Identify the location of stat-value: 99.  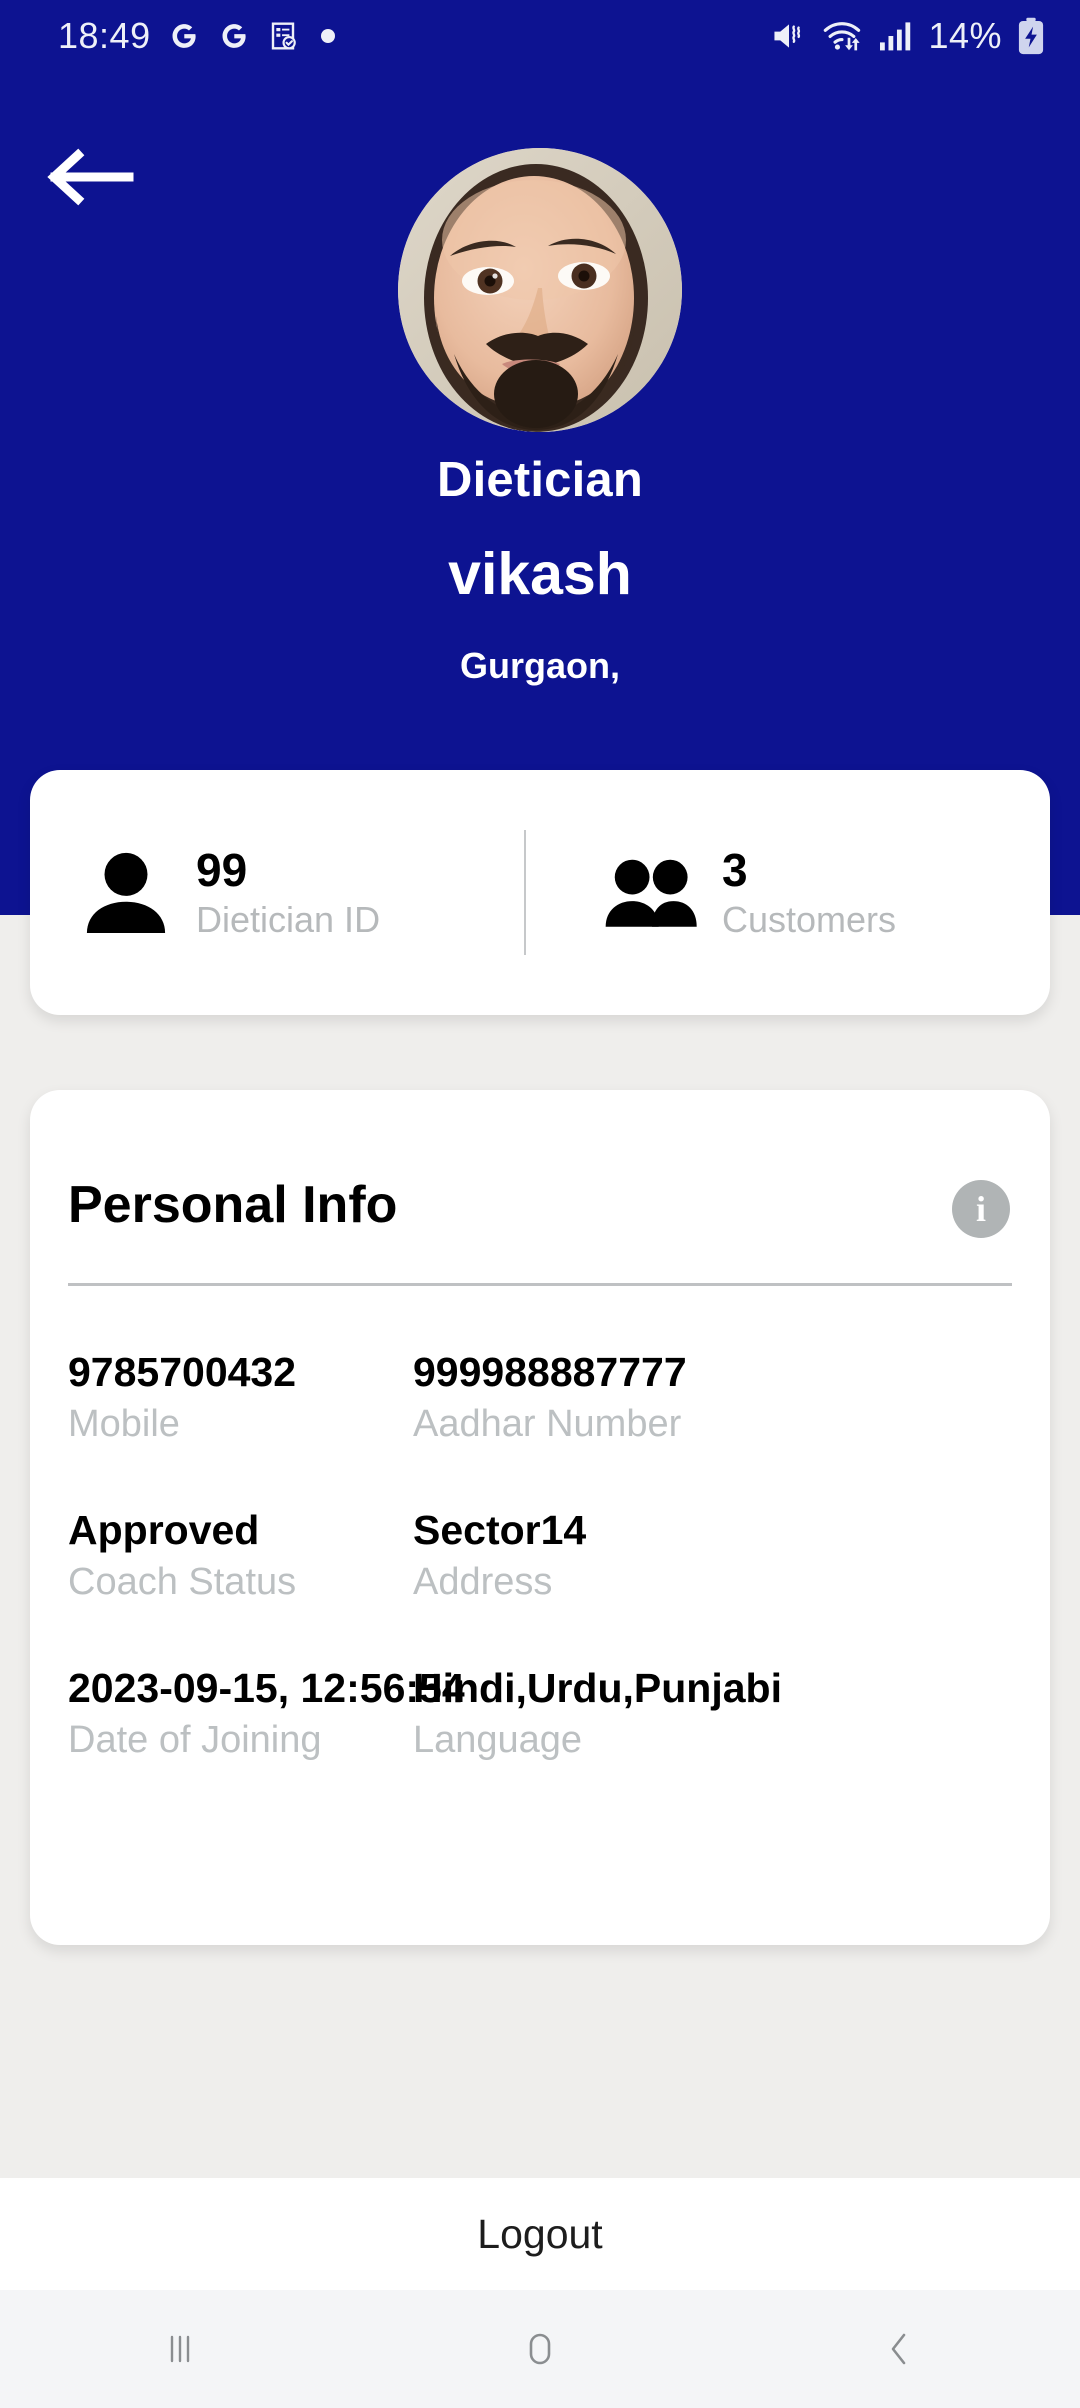
(222, 869).